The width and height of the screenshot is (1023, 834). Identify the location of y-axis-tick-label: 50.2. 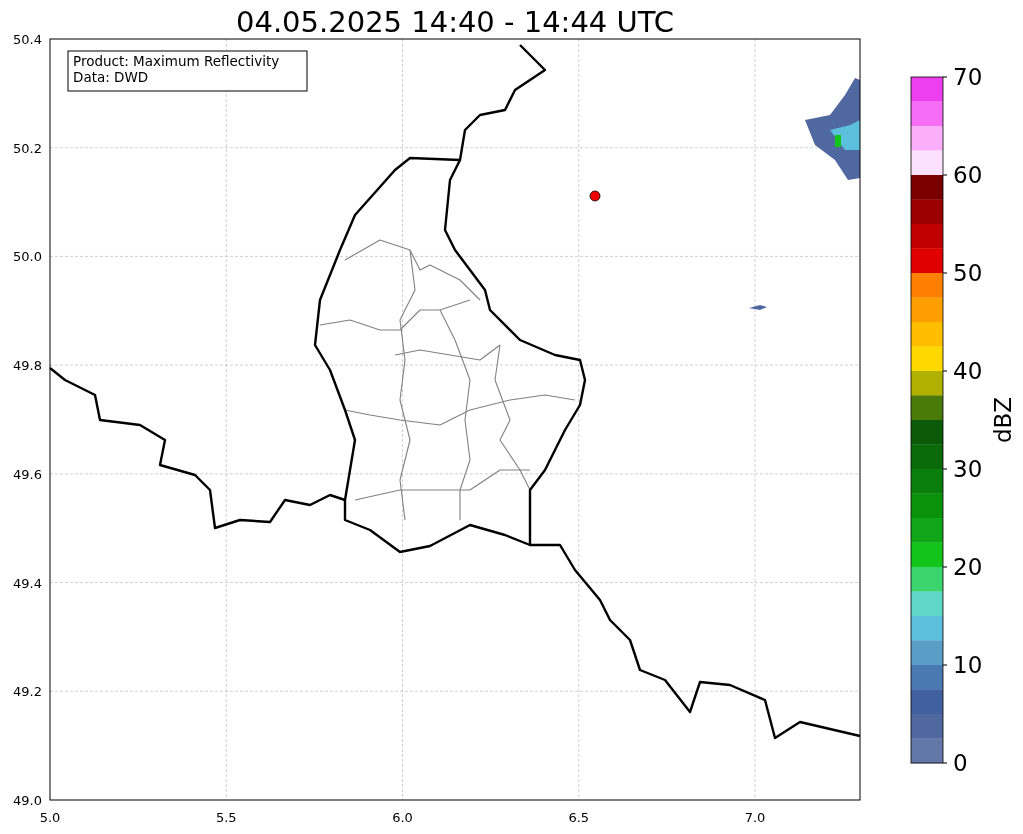
(27, 148).